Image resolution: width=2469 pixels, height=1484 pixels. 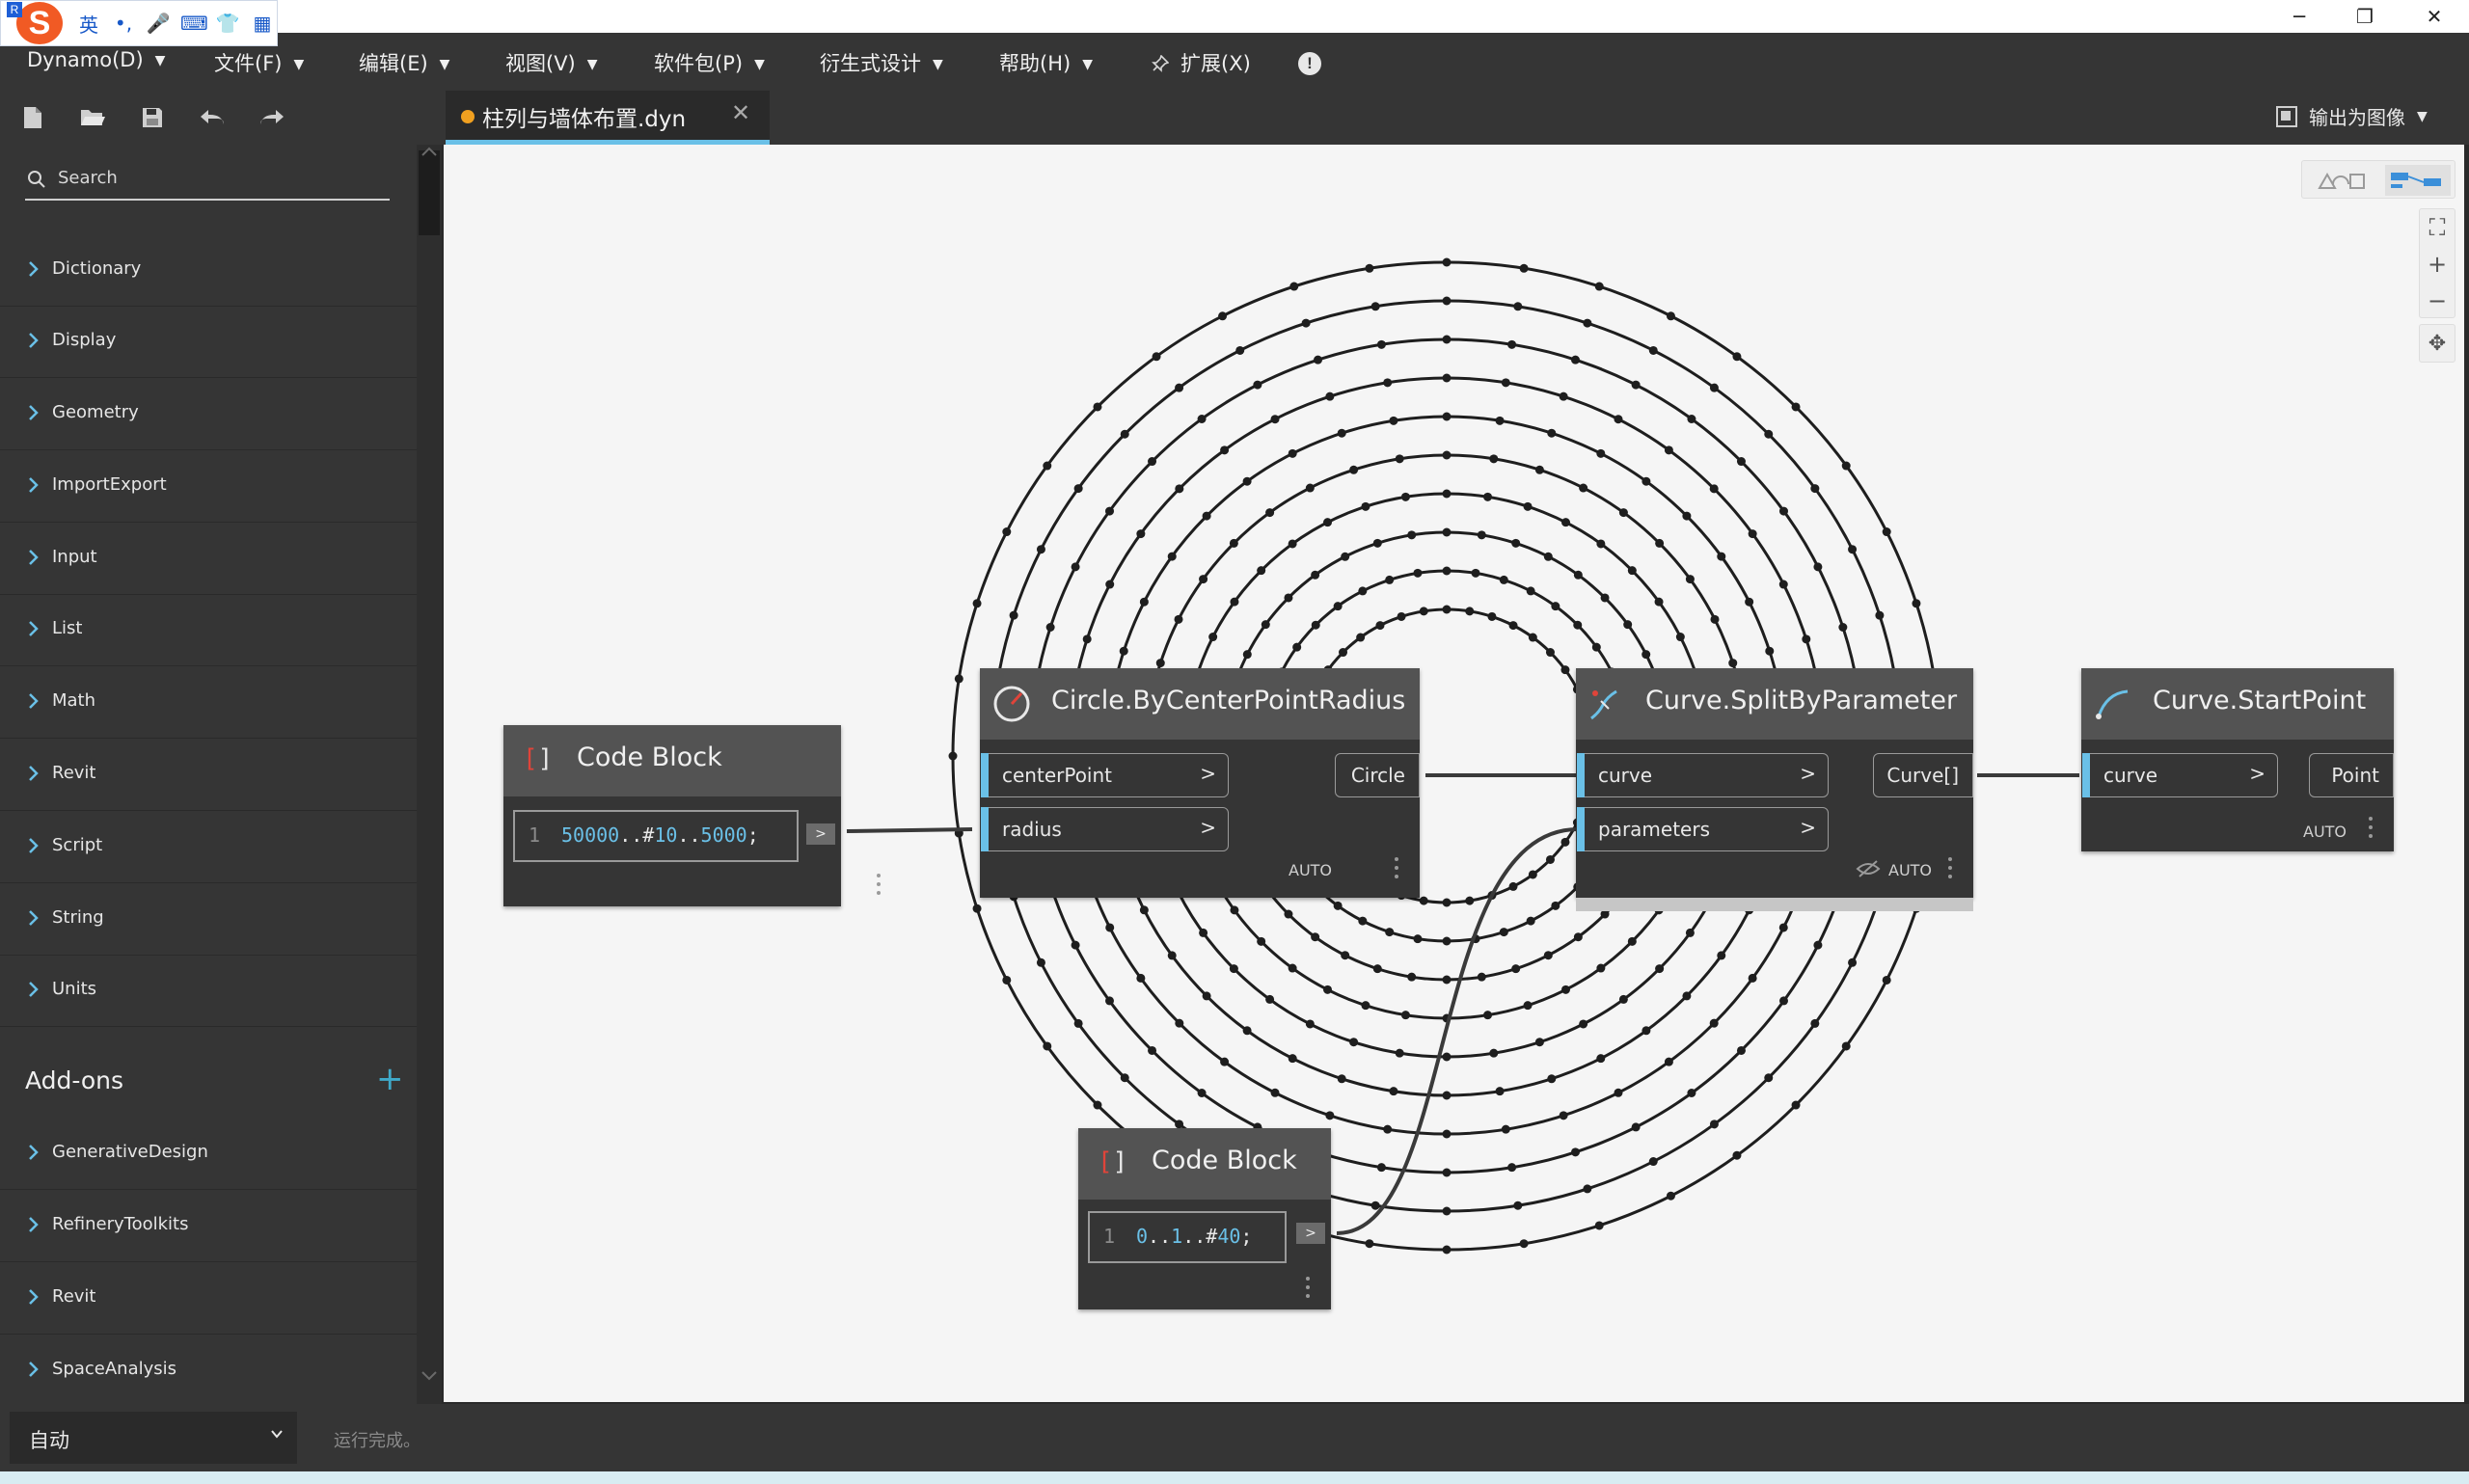 I want to click on search-input: Search, so click(x=207, y=179).